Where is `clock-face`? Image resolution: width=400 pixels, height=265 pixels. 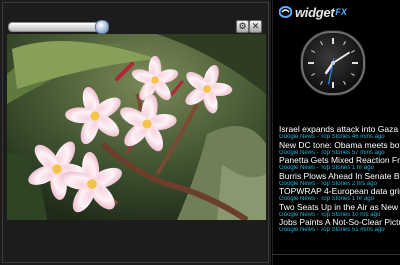
clock-face is located at coordinates (333, 63).